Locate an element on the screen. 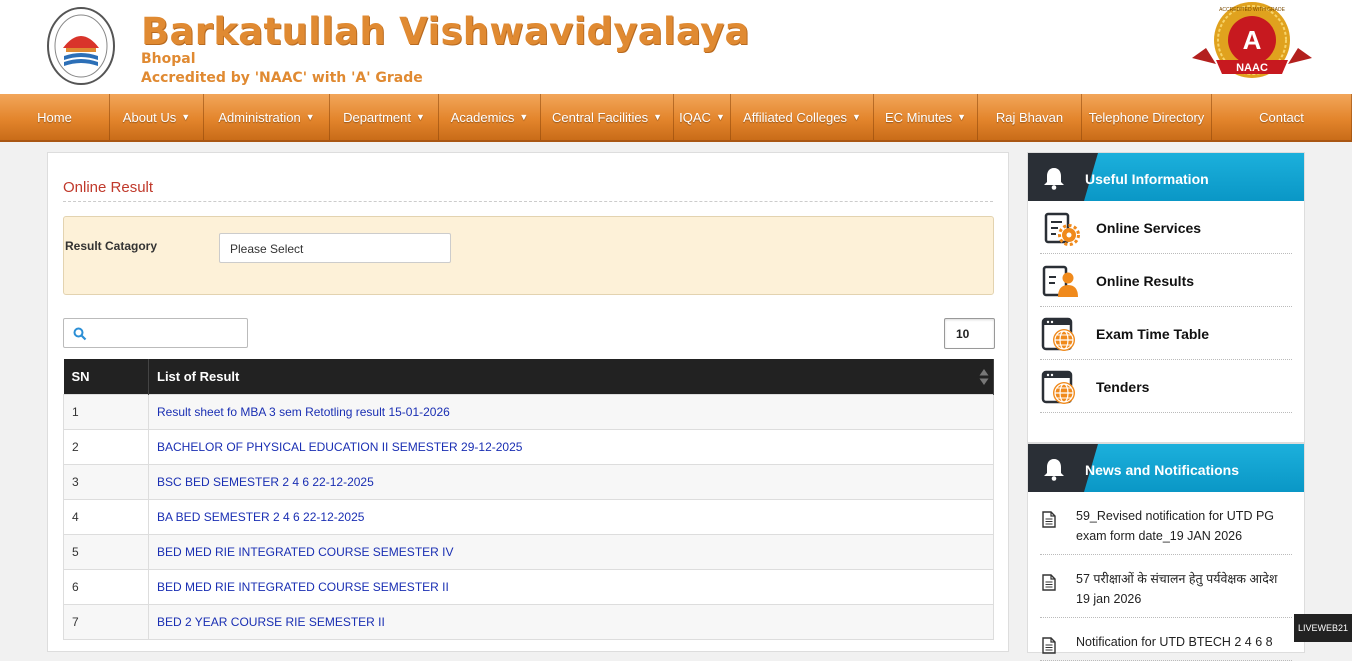 Image resolution: width=1352 pixels, height=661 pixels. nav-item-affiliated-colleges: Affiliated Colleges ▼ is located at coordinates (802, 117).